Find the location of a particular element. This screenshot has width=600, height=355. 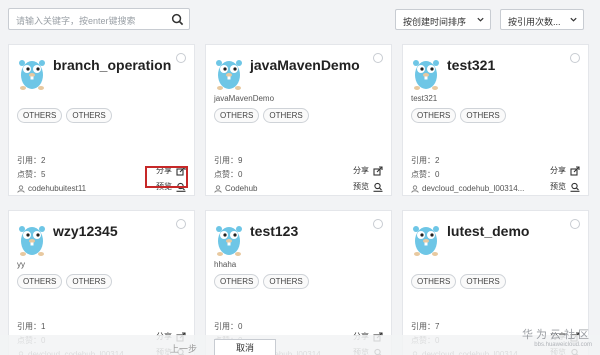

cancel-button: 取消 is located at coordinates (245, 347).